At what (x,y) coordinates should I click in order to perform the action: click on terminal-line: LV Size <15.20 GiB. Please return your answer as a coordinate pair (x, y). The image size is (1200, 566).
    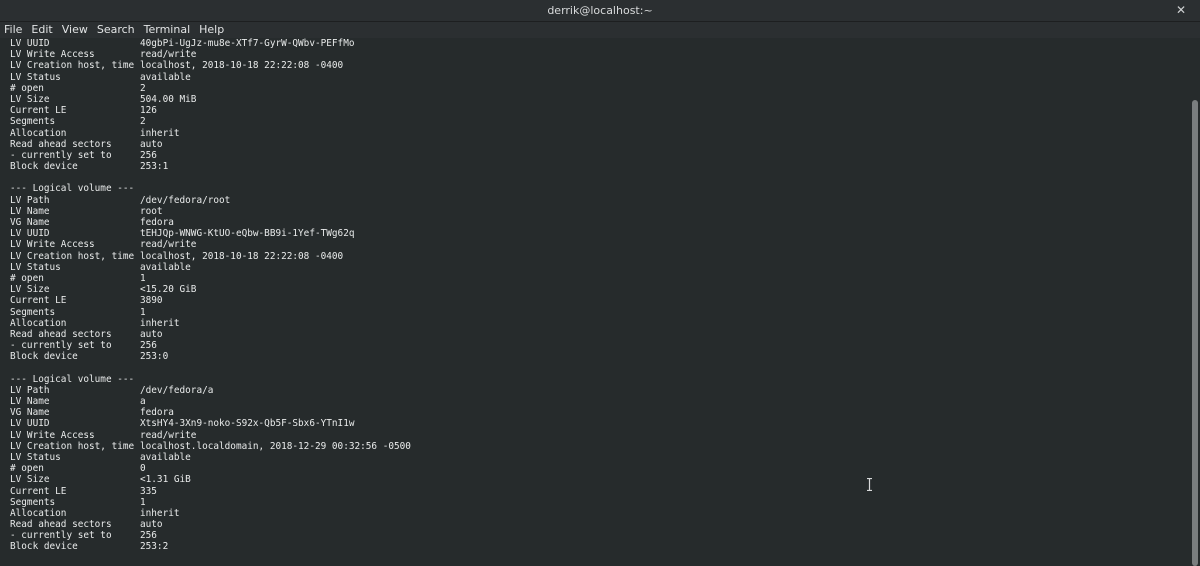
    Looking at the image, I should click on (595, 289).